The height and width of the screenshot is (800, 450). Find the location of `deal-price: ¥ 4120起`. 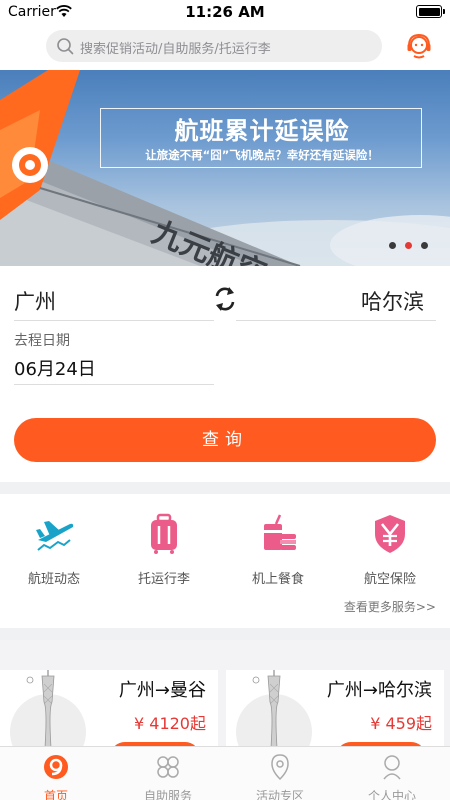

deal-price: ¥ 4120起 is located at coordinates (170, 723).